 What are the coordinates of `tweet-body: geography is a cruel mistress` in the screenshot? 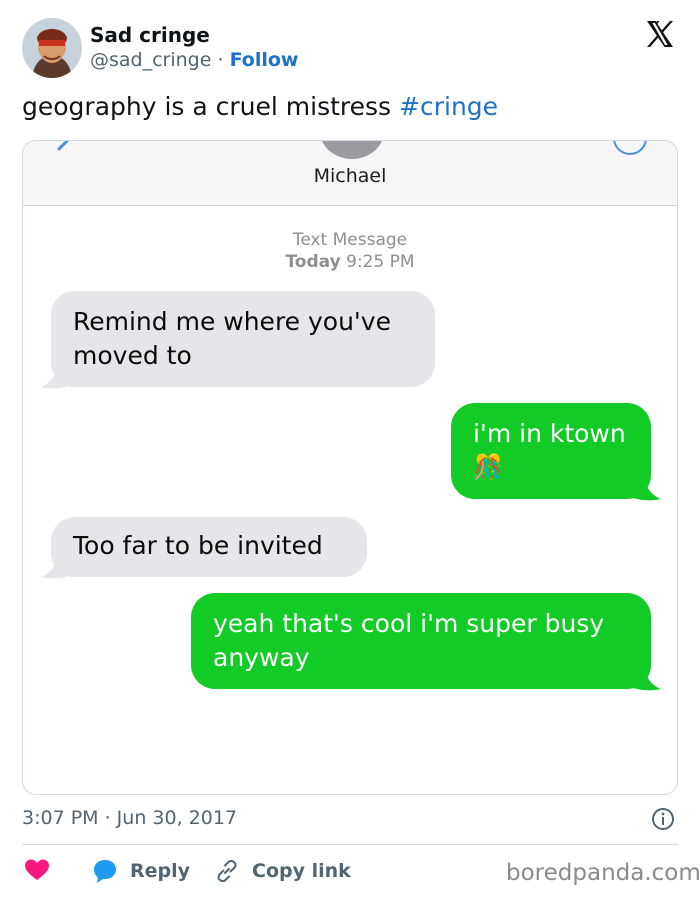 It's located at (207, 106).